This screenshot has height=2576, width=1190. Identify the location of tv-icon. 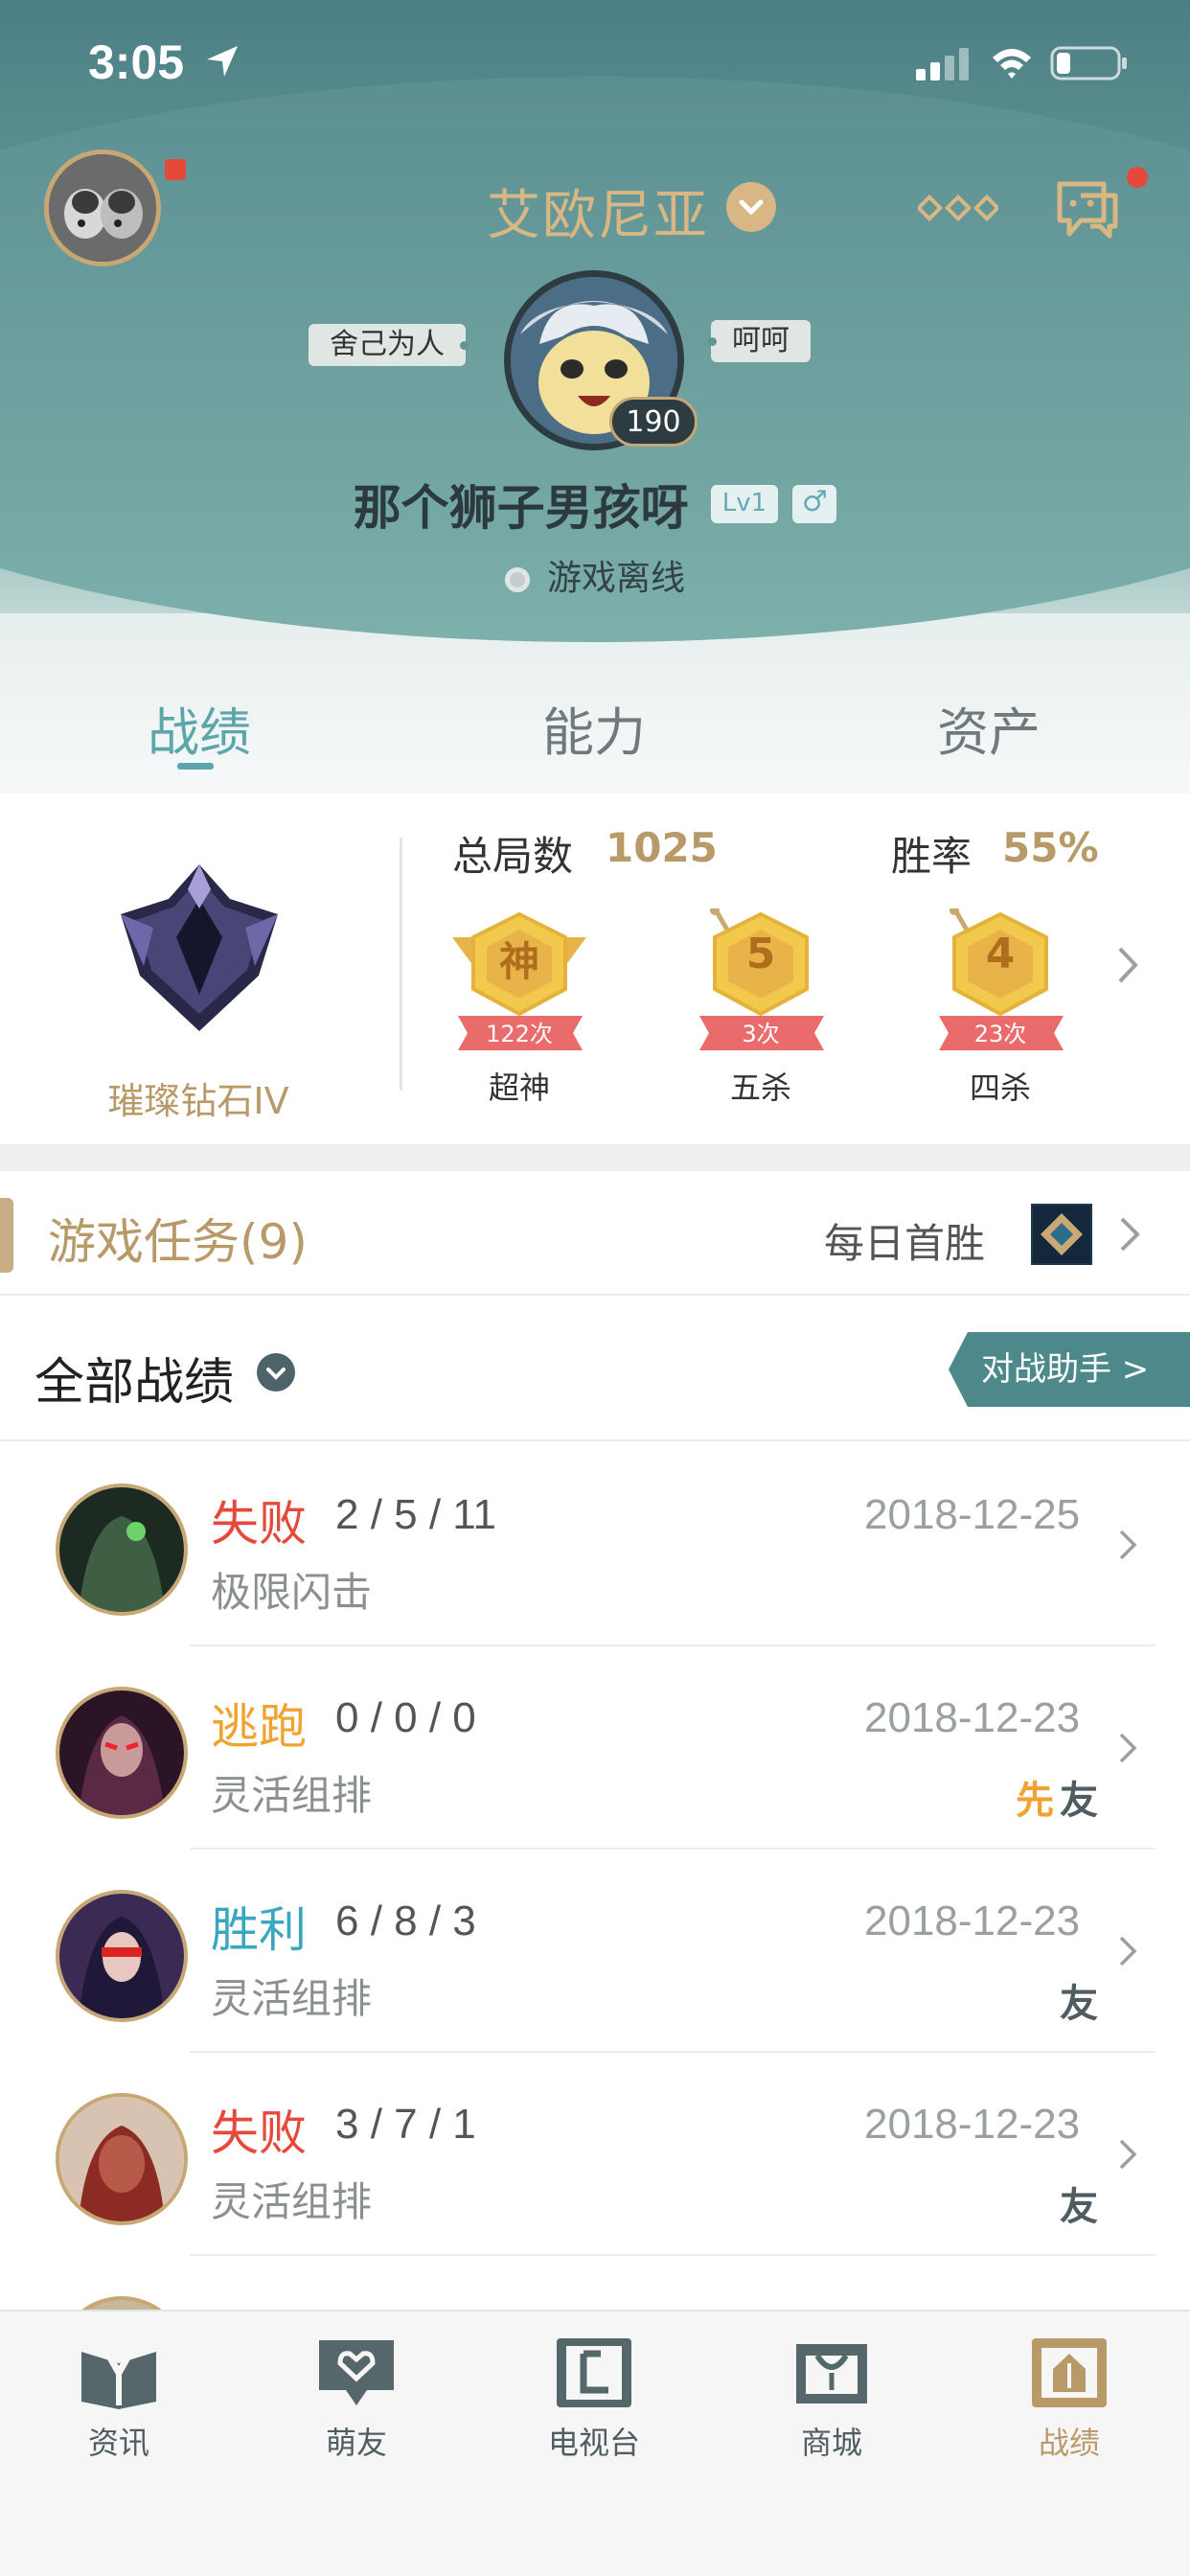
(594, 2372).